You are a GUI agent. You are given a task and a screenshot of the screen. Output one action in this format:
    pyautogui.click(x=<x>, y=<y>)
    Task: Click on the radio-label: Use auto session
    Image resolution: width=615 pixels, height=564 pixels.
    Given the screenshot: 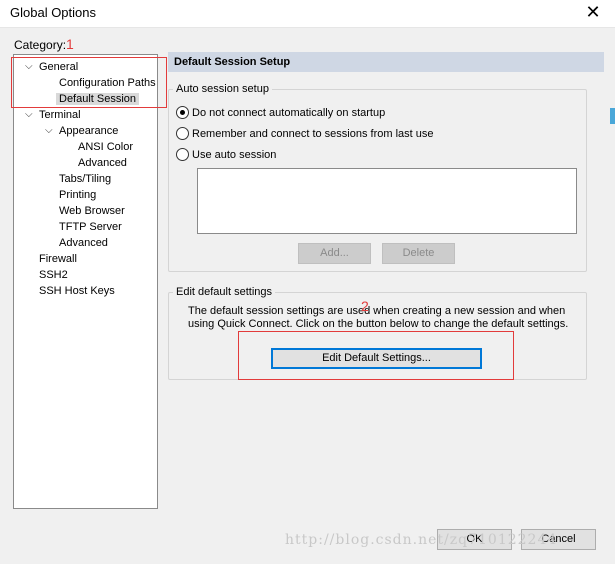 What is the action you would take?
    pyautogui.click(x=234, y=155)
    